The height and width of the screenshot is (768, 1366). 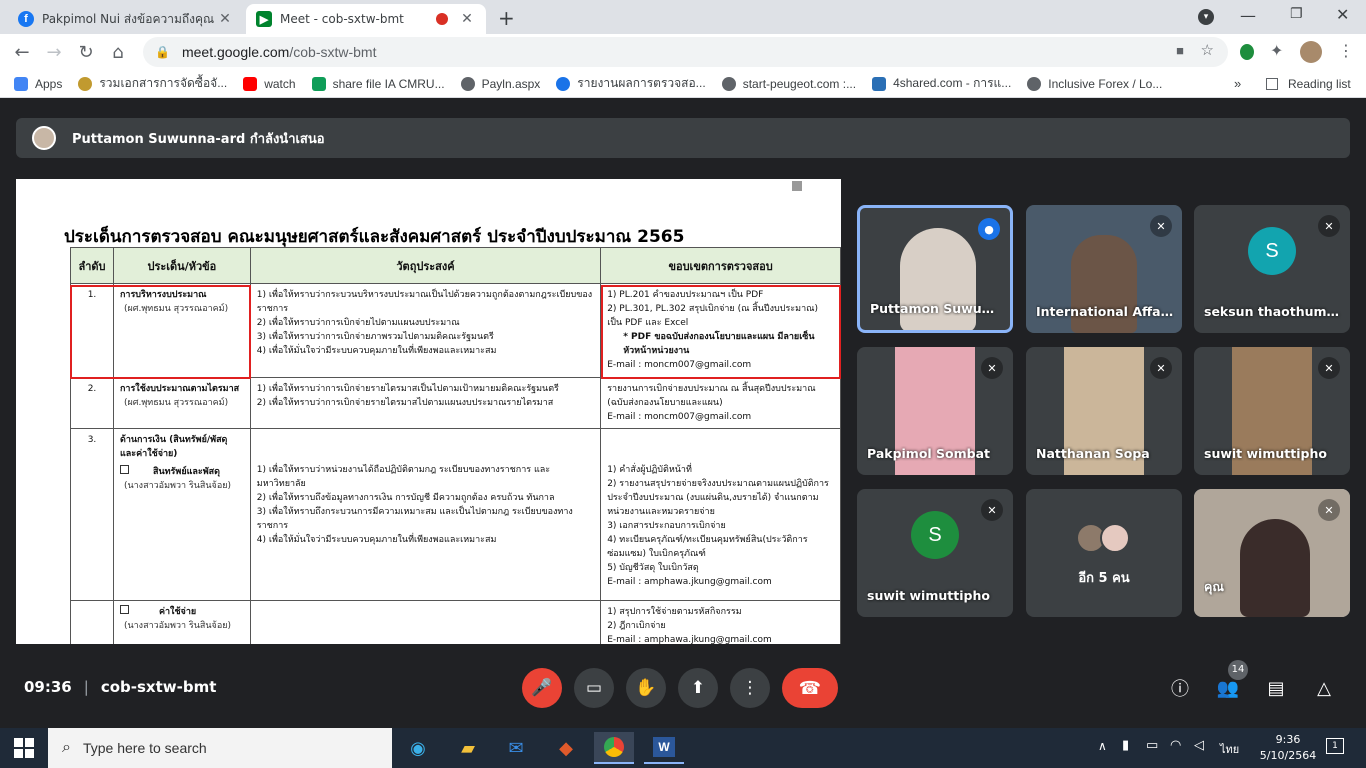 I want to click on participant-tile: ✕ Natthanan Sopa, so click(x=1104, y=411).